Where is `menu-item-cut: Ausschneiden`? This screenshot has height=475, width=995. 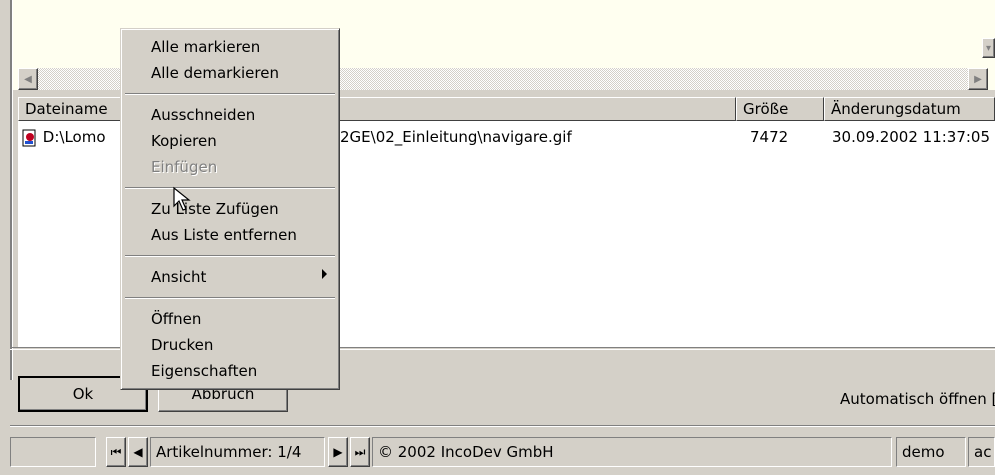
menu-item-cut: Ausschneiden is located at coordinates (203, 115).